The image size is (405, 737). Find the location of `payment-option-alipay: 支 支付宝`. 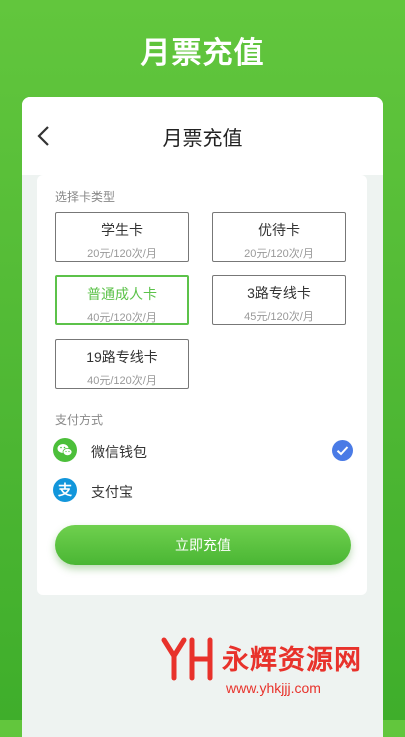

payment-option-alipay: 支 支付宝 is located at coordinates (203, 491).